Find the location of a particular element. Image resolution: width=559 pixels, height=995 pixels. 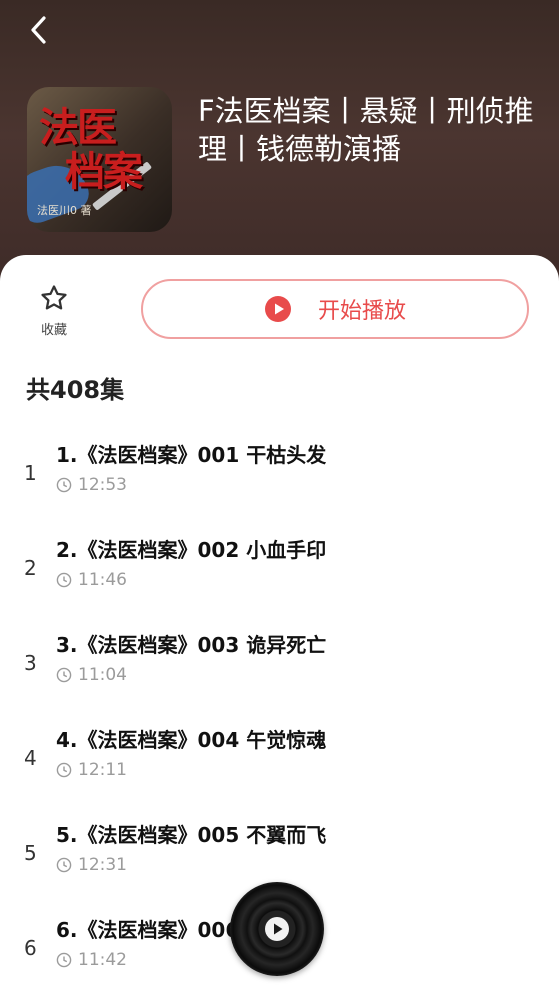

episode-count: 共408集 is located at coordinates (75, 390).